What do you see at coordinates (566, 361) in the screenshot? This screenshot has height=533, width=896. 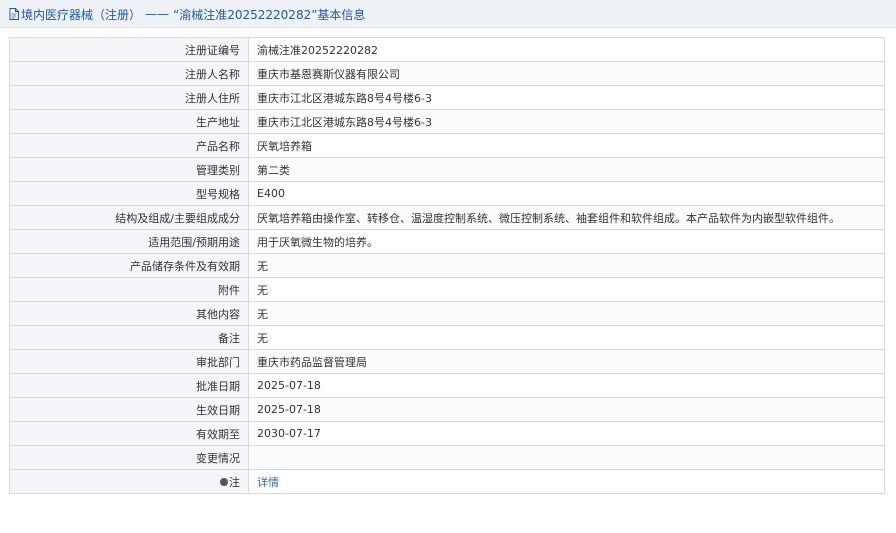 I see `row-value: 重庆市药品监督管理局` at bounding box center [566, 361].